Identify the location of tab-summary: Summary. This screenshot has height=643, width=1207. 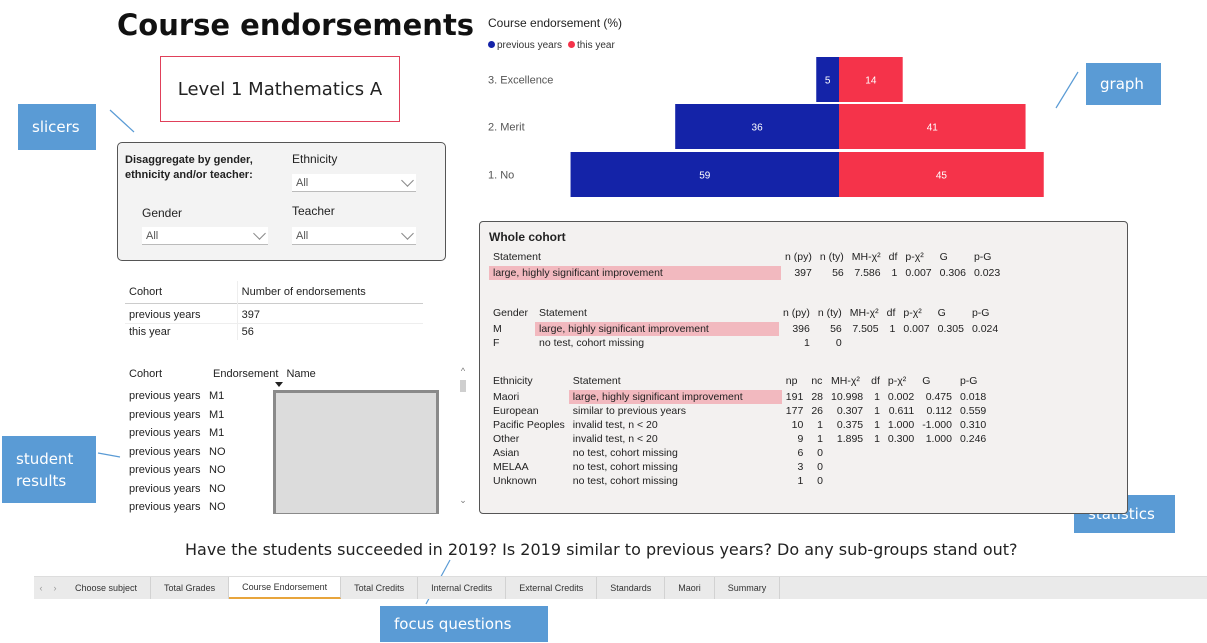
(748, 588).